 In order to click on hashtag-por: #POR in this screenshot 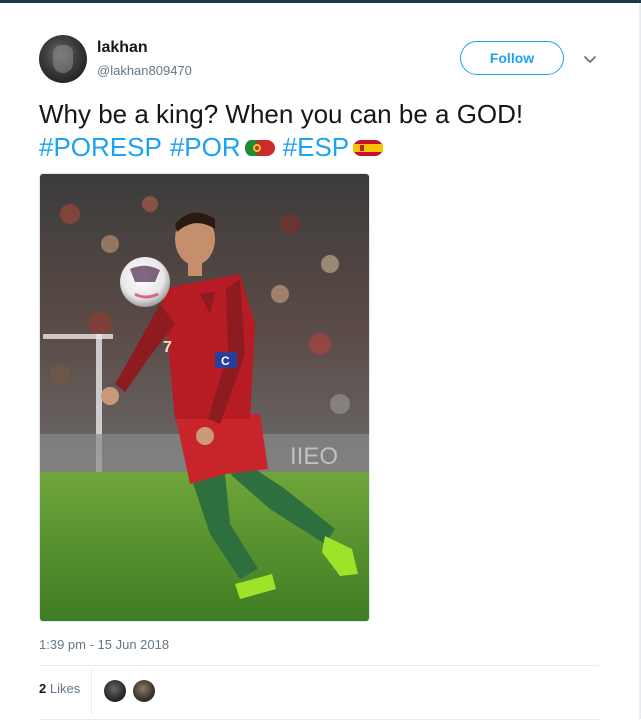, I will do `click(205, 147)`.